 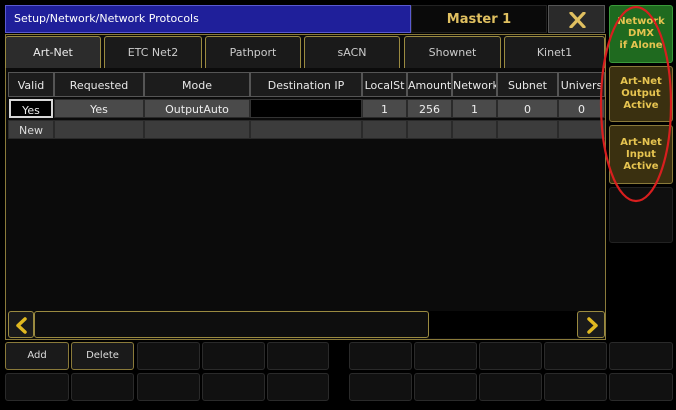 I want to click on column-header-network: Network, so click(x=474, y=84).